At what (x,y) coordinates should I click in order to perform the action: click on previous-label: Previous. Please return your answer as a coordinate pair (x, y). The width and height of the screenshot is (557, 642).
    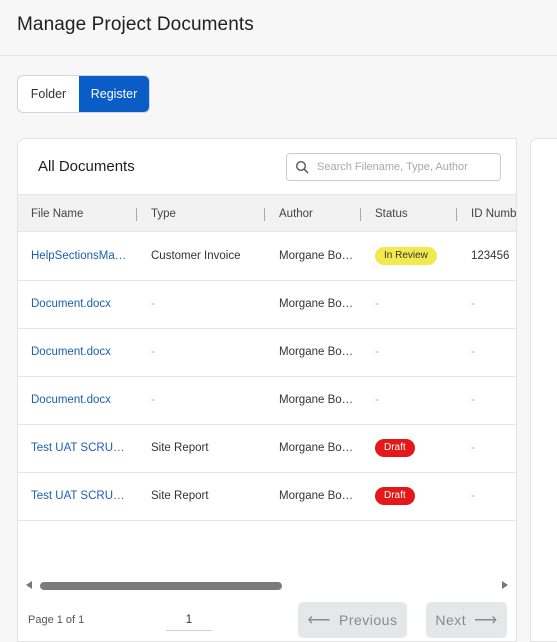
    Looking at the image, I should click on (368, 620).